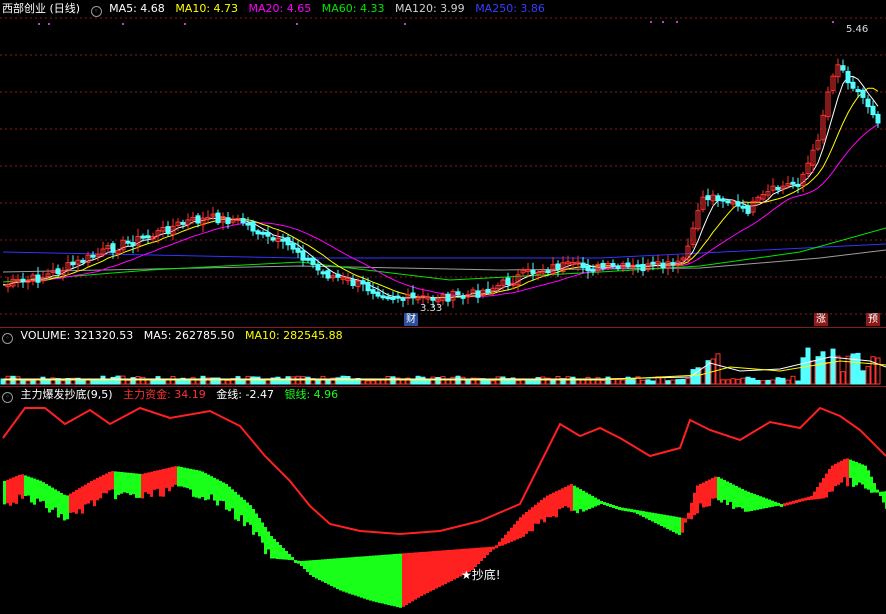  Describe the element at coordinates (411, 319) in the screenshot. I see `marker-cai: 财` at that location.